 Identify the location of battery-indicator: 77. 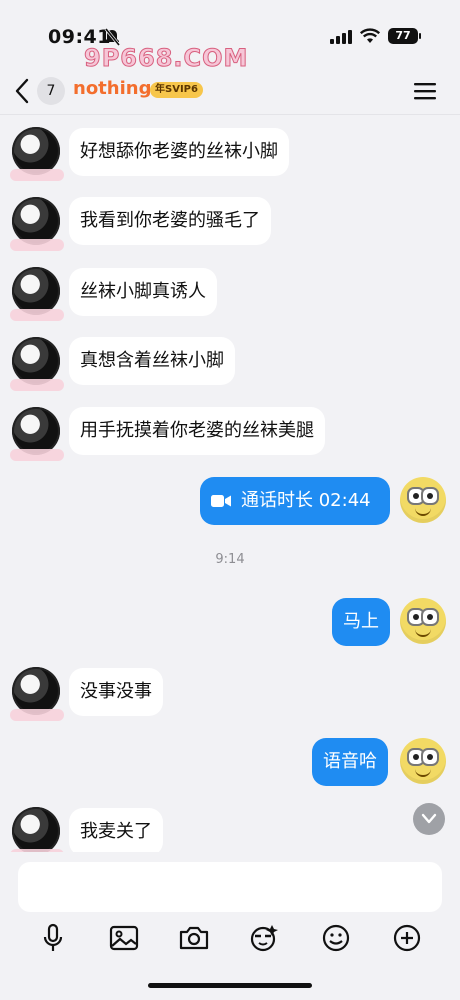
(404, 36).